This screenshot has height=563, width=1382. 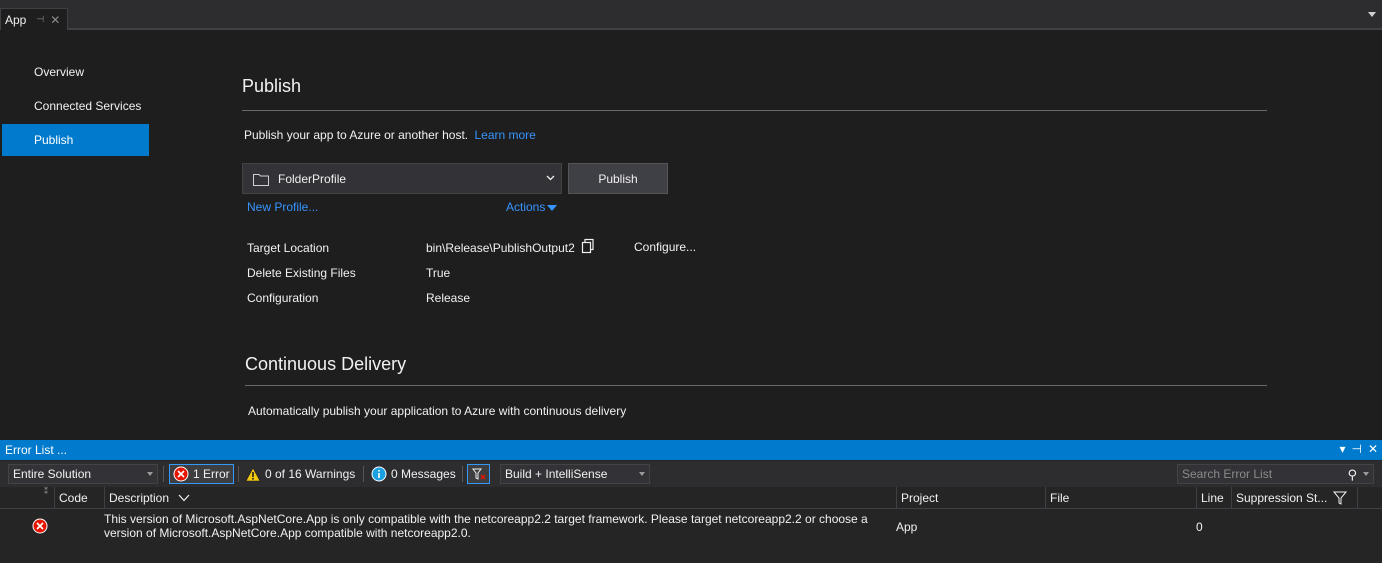 I want to click on filter-toggle-button, so click(x=478, y=474).